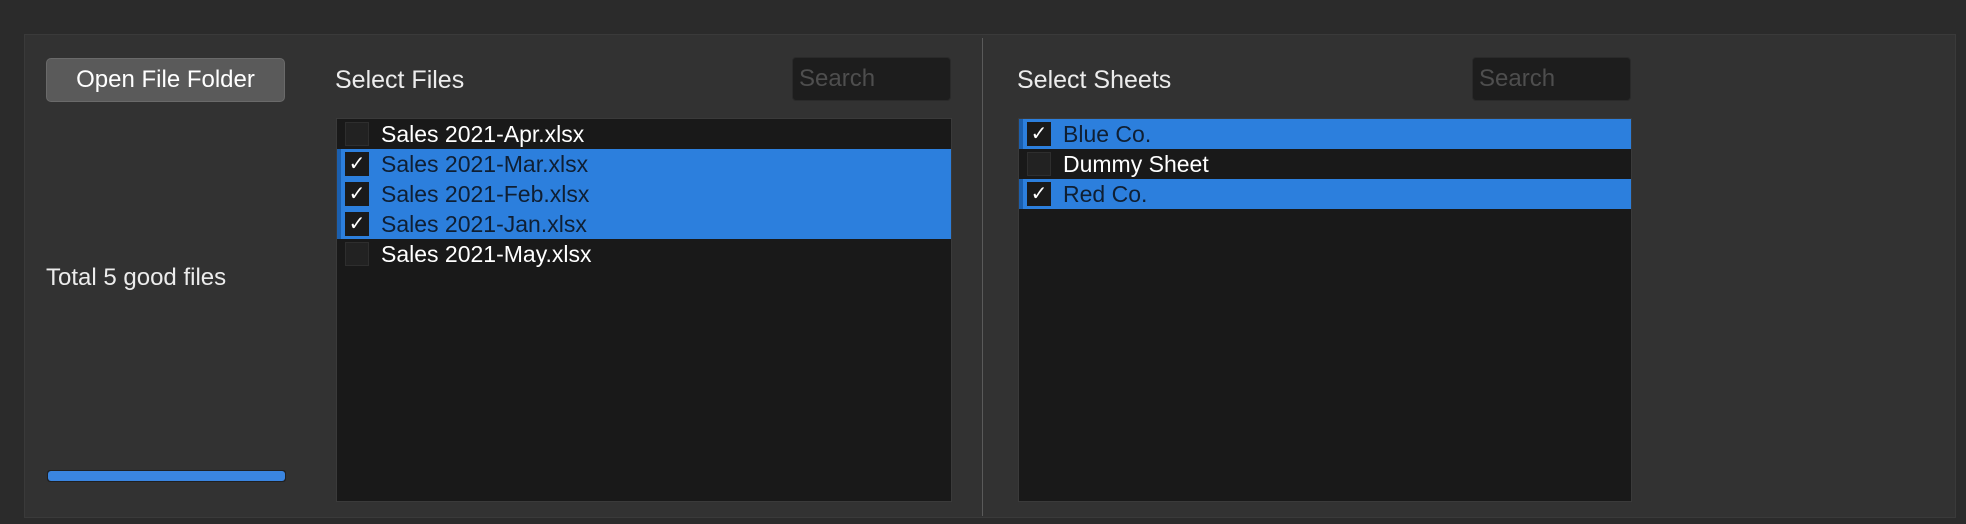 The image size is (1966, 524). What do you see at coordinates (1094, 80) in the screenshot?
I see `select-sheets-title: Select Sheets` at bounding box center [1094, 80].